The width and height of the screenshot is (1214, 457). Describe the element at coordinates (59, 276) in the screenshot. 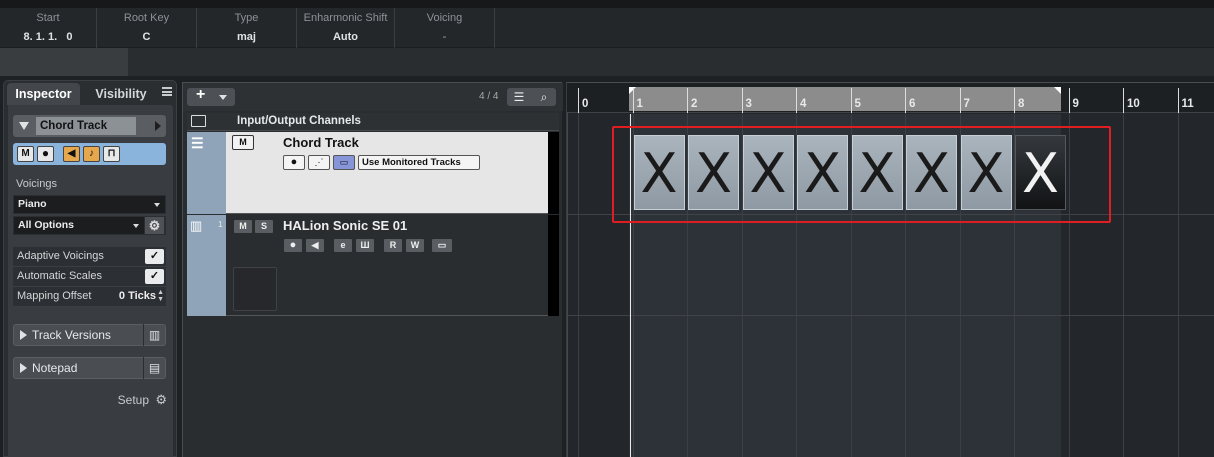

I see `automatic-scales-label: Automatic Scales` at that location.